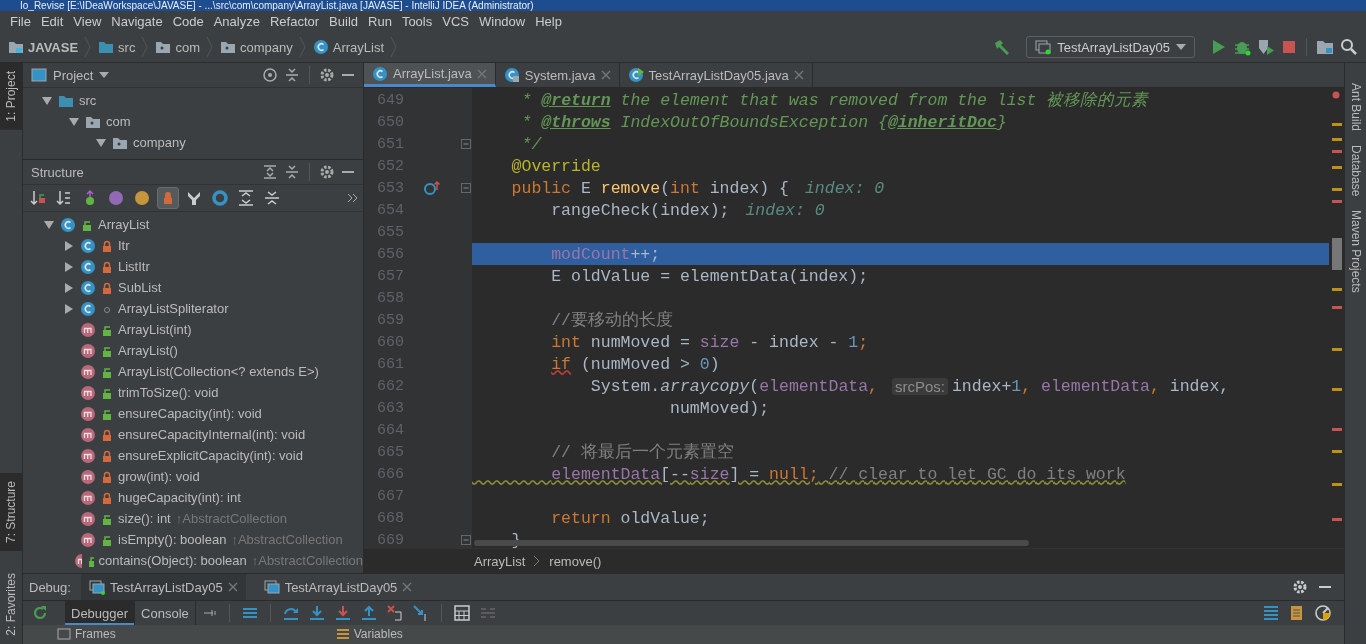 This screenshot has height=644, width=1366. Describe the element at coordinates (11, 604) in the screenshot. I see `tool-window-tab: 2: Favorites` at that location.